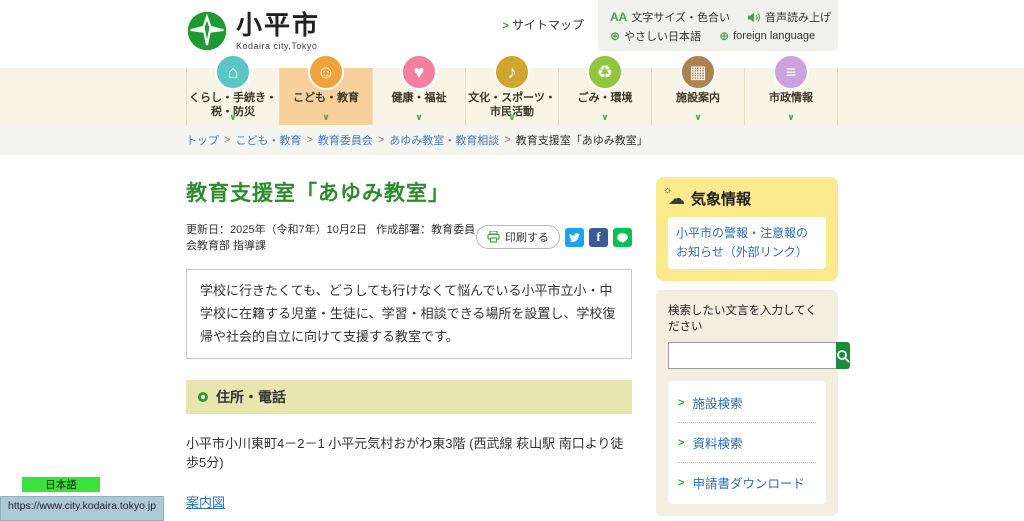  I want to click on ring-bullet-icon, so click(203, 397).